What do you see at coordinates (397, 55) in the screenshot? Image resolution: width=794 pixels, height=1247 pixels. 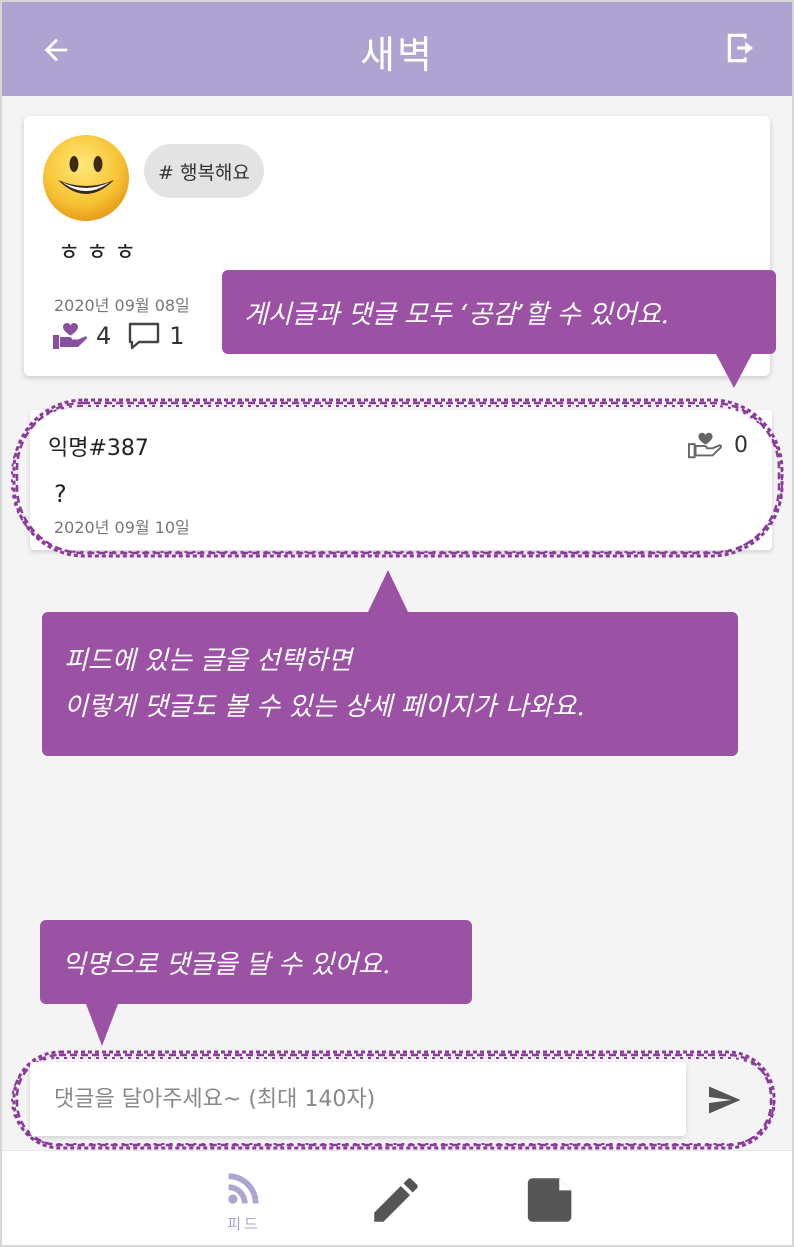 I see `page-title: 새벽` at bounding box center [397, 55].